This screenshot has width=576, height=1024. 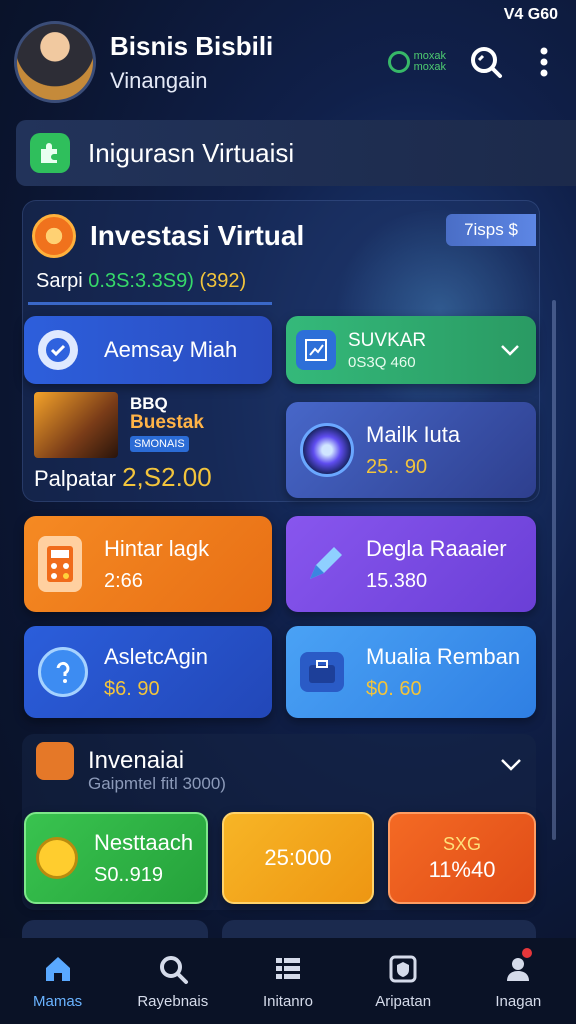 I want to click on balance-value: 0.3S:3.3S9), so click(x=141, y=281).